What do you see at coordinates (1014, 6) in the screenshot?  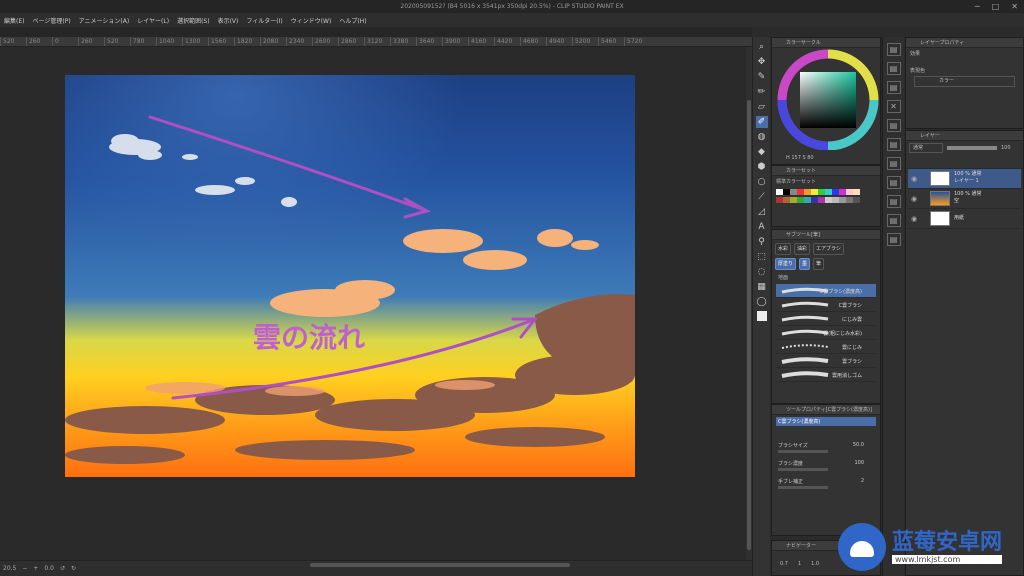 I see `close-icon: ✕` at bounding box center [1014, 6].